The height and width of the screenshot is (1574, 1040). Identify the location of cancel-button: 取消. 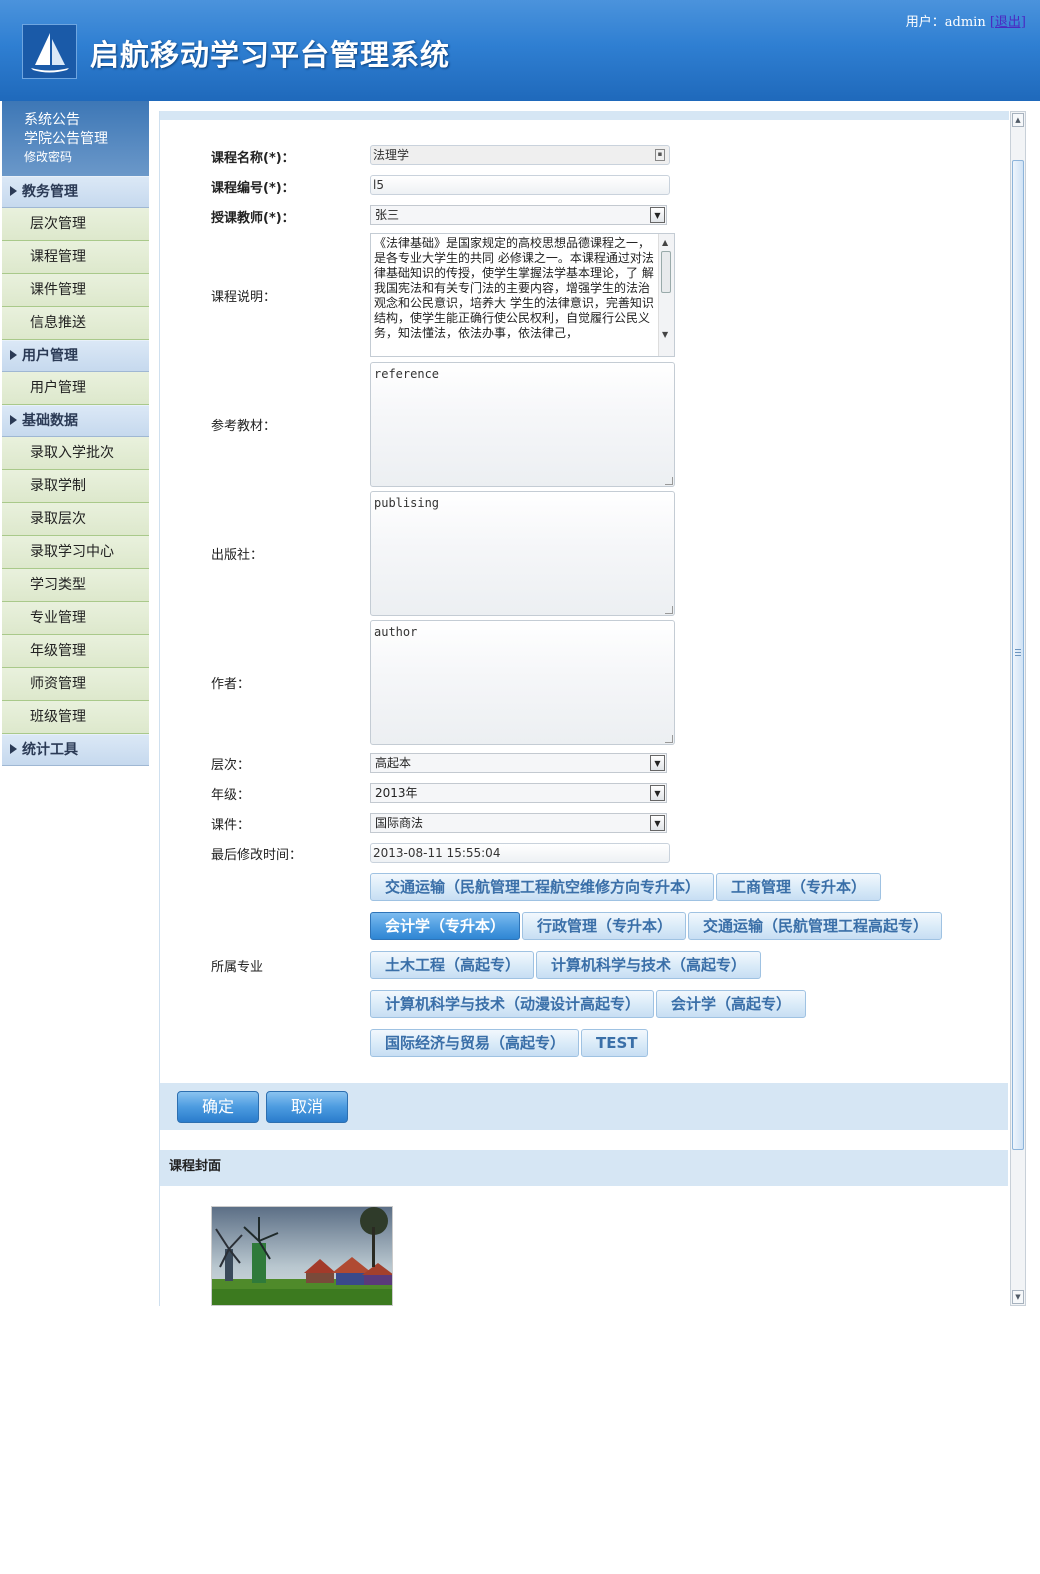
(307, 1107).